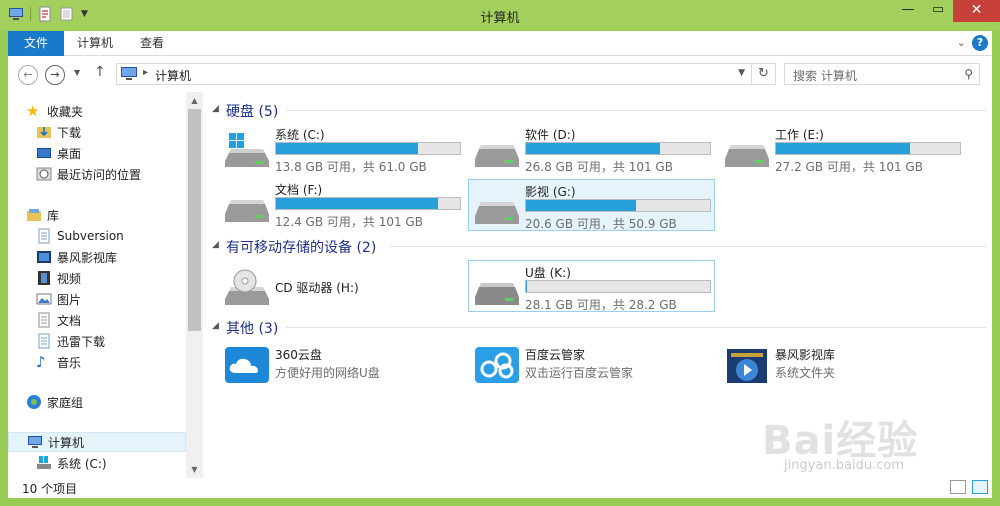 The height and width of the screenshot is (506, 1000). Describe the element at coordinates (69, 153) in the screenshot. I see `nav-item-label: 桌面` at that location.